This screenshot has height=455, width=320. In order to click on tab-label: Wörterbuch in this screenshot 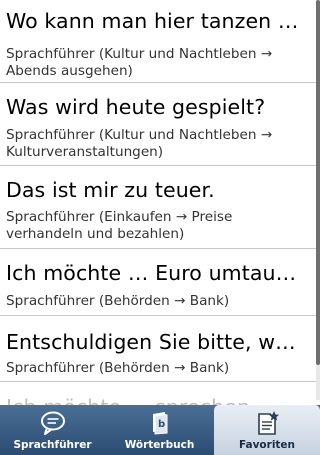, I will do `click(159, 445)`.